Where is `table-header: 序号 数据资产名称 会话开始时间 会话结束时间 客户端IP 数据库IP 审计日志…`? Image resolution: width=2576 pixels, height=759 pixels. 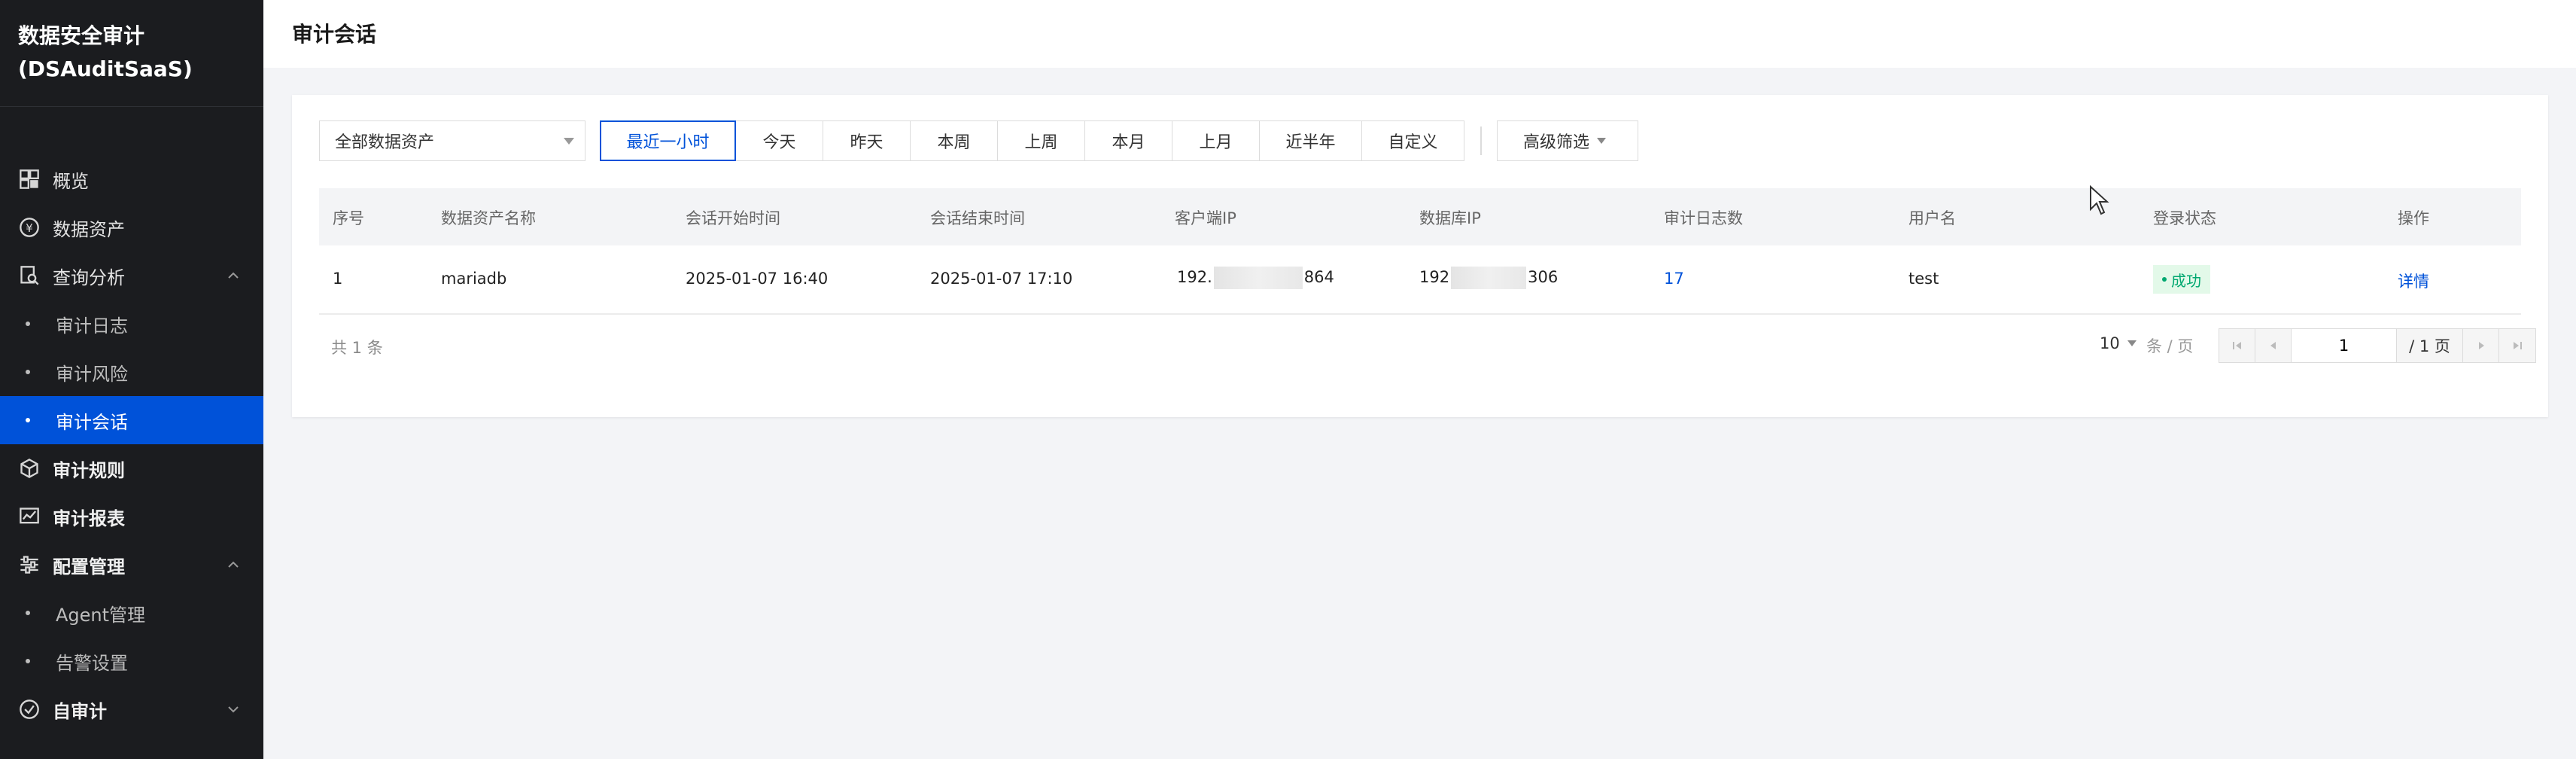 table-header: 序号 数据资产名称 会话开始时间 会话结束时间 客户端IP 数据库IP 审计日志… is located at coordinates (1420, 216).